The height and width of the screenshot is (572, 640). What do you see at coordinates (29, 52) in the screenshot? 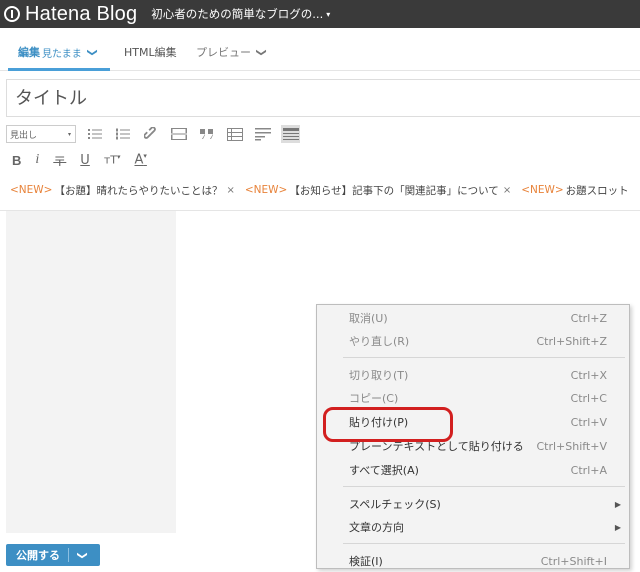
I see `tab-edit-label: 編集` at bounding box center [29, 52].